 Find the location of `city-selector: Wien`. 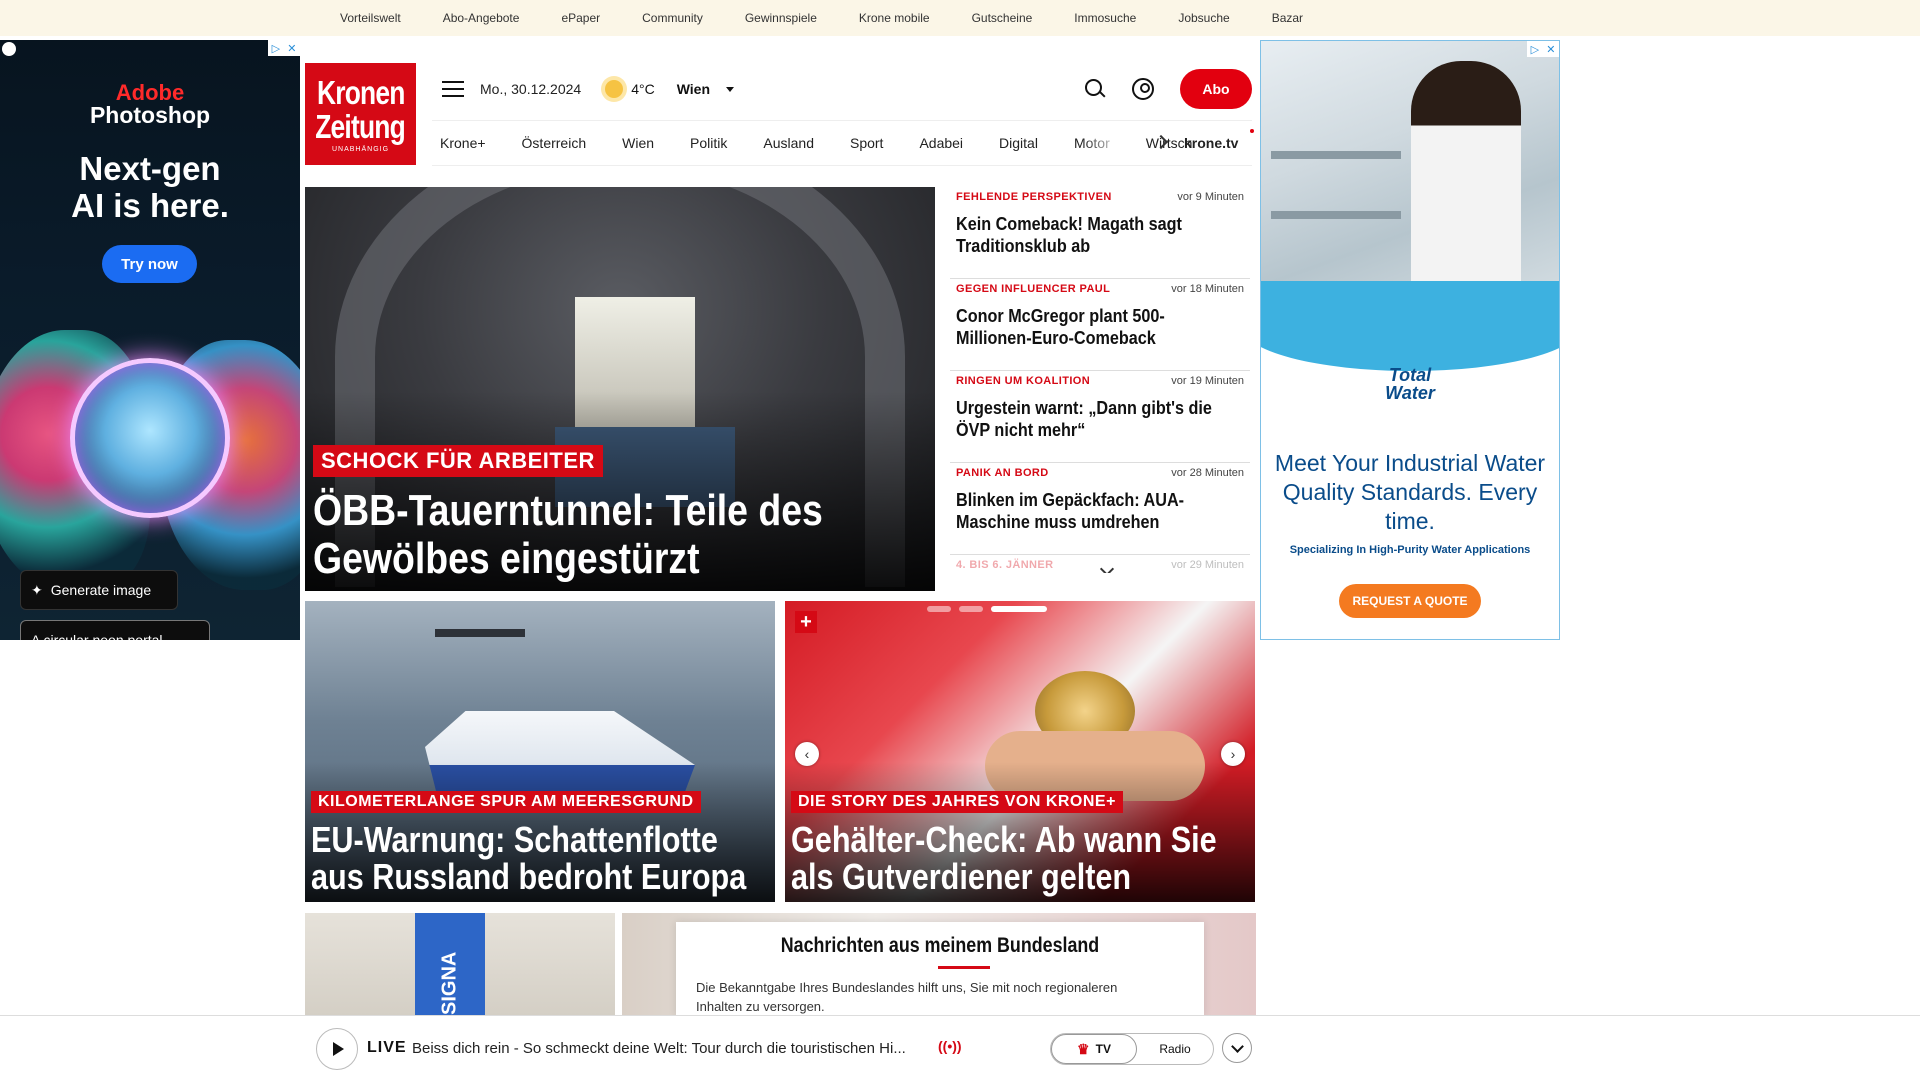

city-selector: Wien is located at coordinates (705, 89).